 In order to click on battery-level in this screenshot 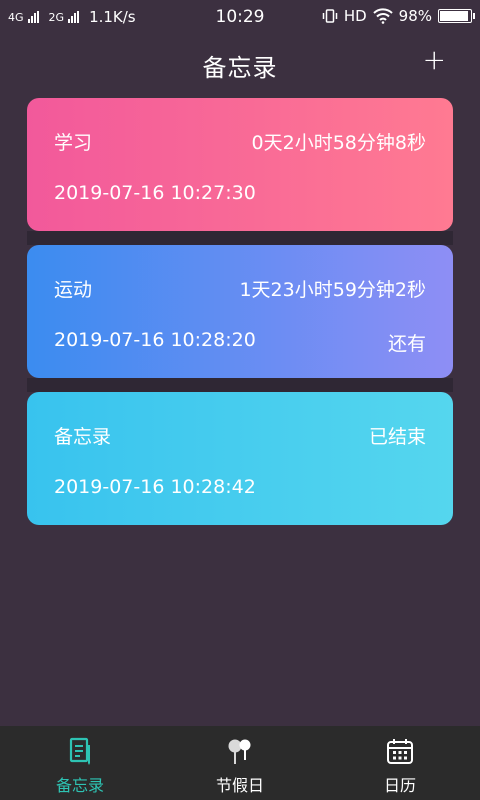, I will do `click(454, 16)`.